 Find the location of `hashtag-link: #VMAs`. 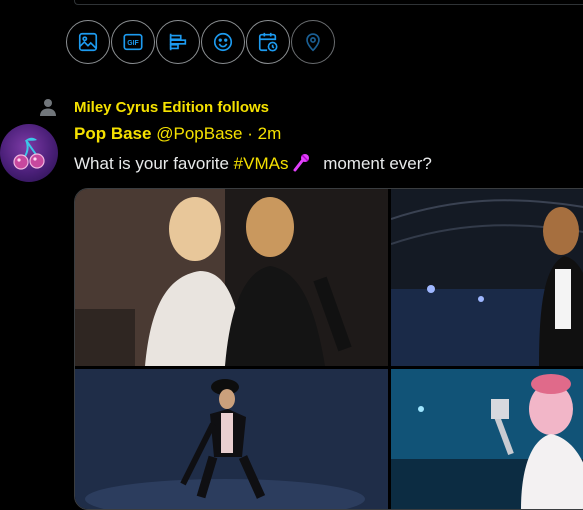

hashtag-link: #VMAs is located at coordinates (261, 163).